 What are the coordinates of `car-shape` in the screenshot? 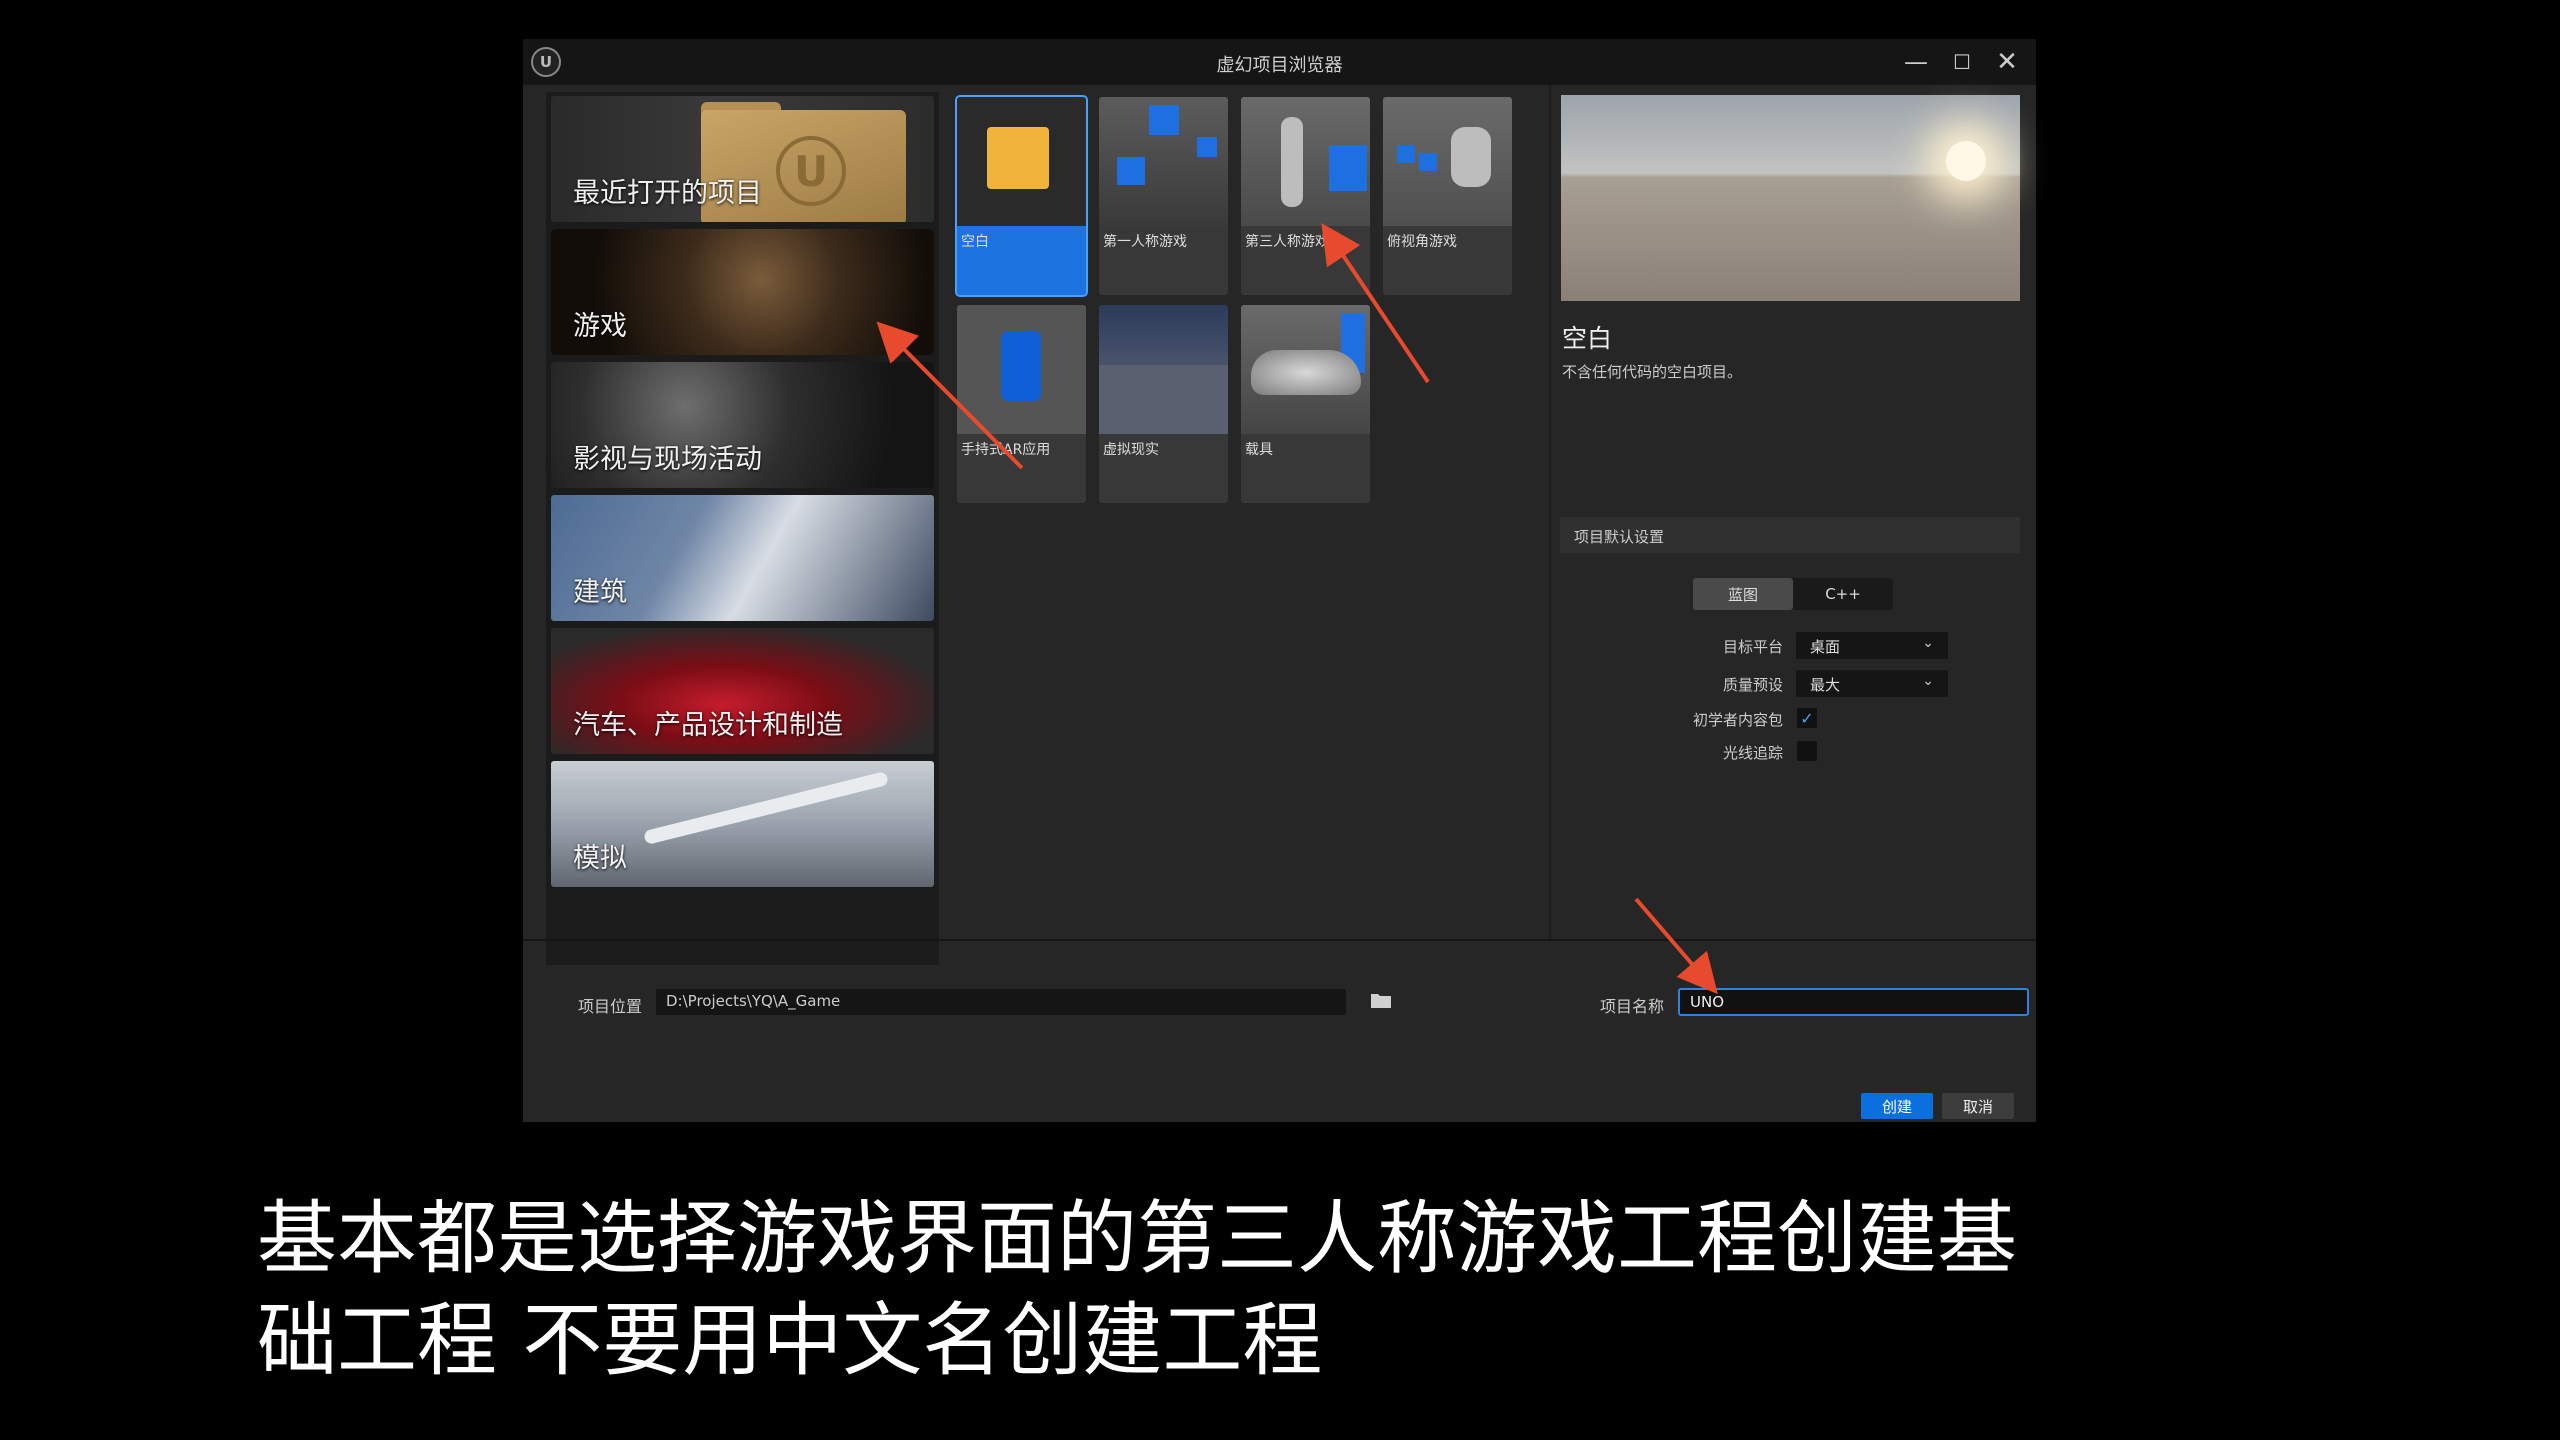 It's located at (1306, 372).